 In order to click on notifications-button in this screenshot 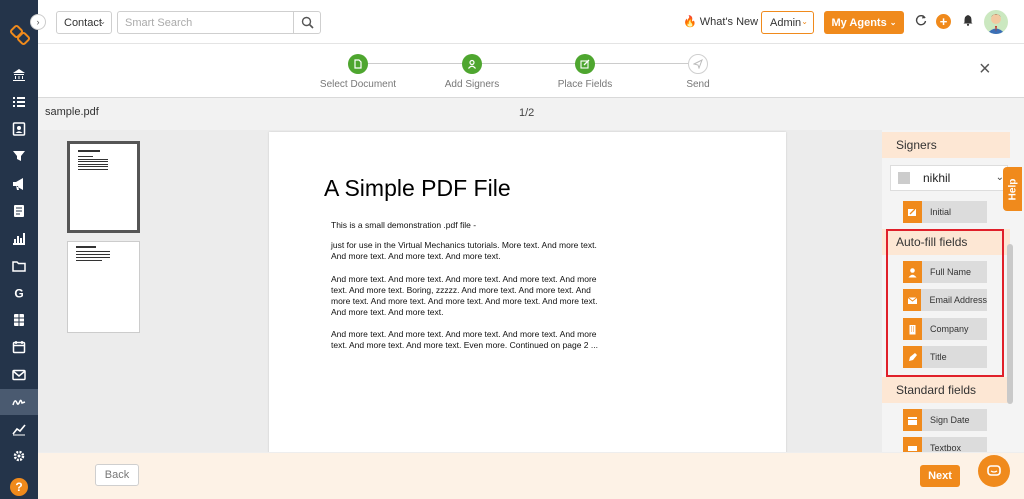, I will do `click(968, 20)`.